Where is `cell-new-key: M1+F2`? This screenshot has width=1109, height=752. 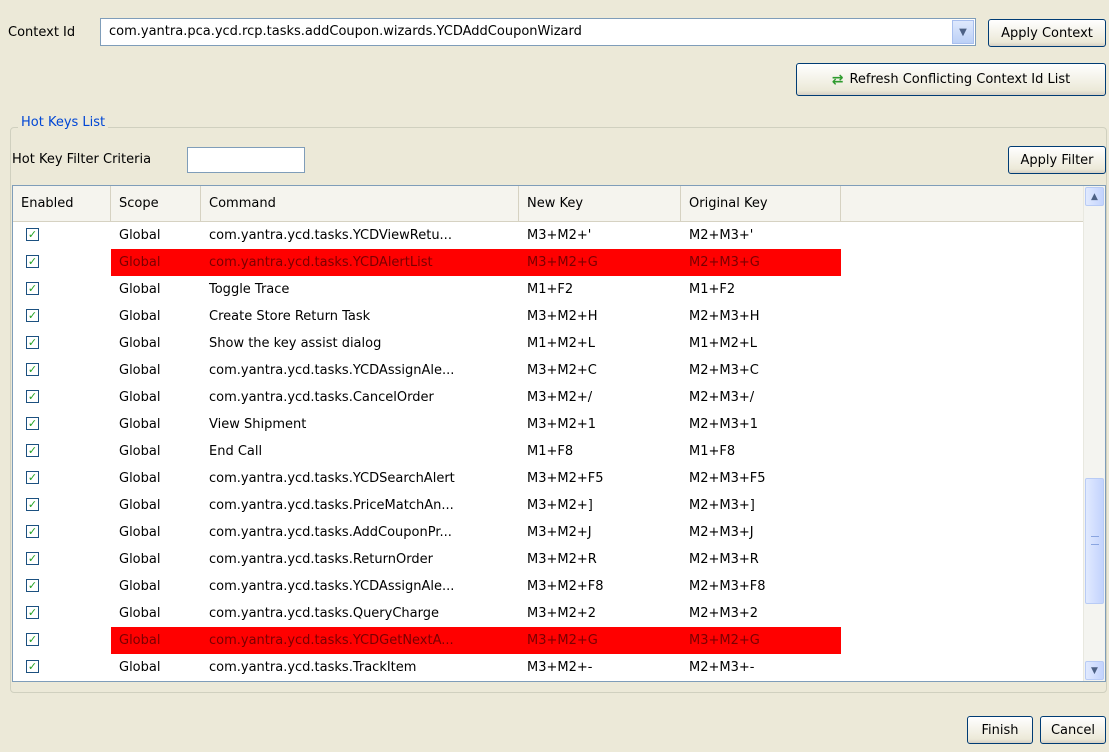
cell-new-key: M1+F2 is located at coordinates (550, 289).